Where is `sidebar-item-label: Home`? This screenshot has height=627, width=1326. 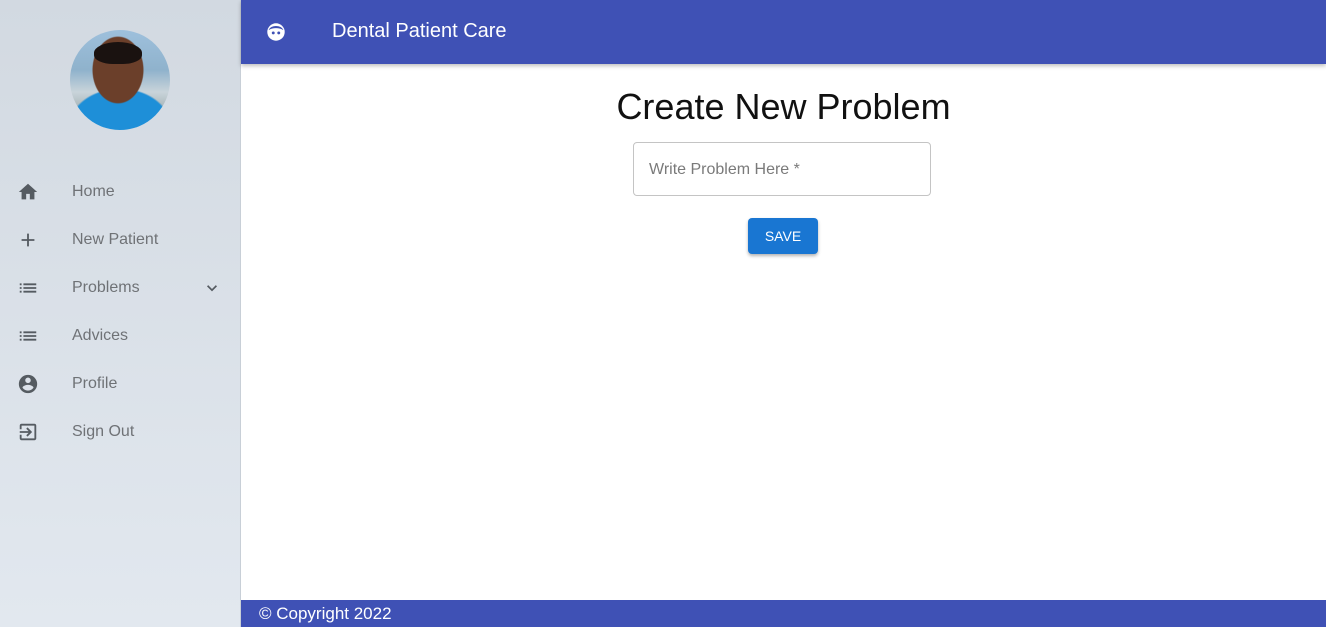
sidebar-item-label: Home is located at coordinates (93, 191).